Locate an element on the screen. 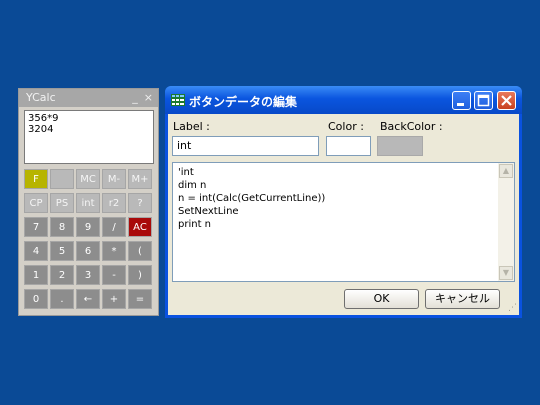 The width and height of the screenshot is (540, 405). grid-app-icon is located at coordinates (178, 100).